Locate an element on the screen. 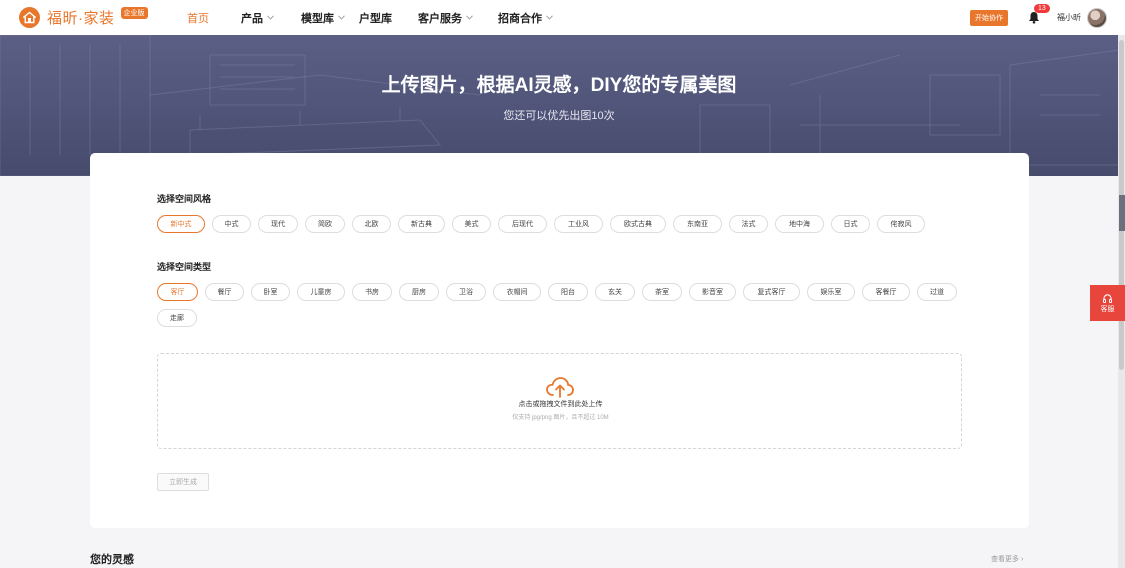 The image size is (1125, 568). style-option-chip: 新古典 is located at coordinates (421, 224).